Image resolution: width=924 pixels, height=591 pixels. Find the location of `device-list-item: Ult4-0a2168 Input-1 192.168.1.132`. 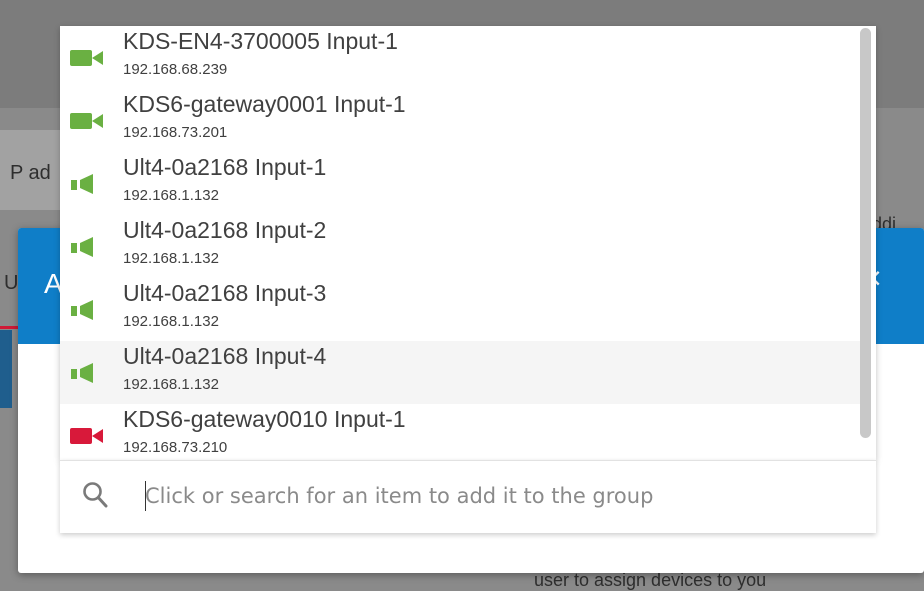

device-list-item: Ult4-0a2168 Input-1 192.168.1.132 is located at coordinates (460, 183).